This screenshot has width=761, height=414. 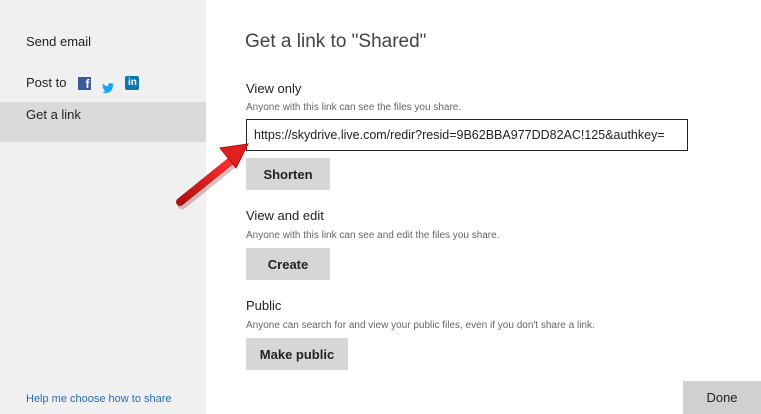 What do you see at coordinates (85, 83) in the screenshot?
I see `facebook-icon: f` at bounding box center [85, 83].